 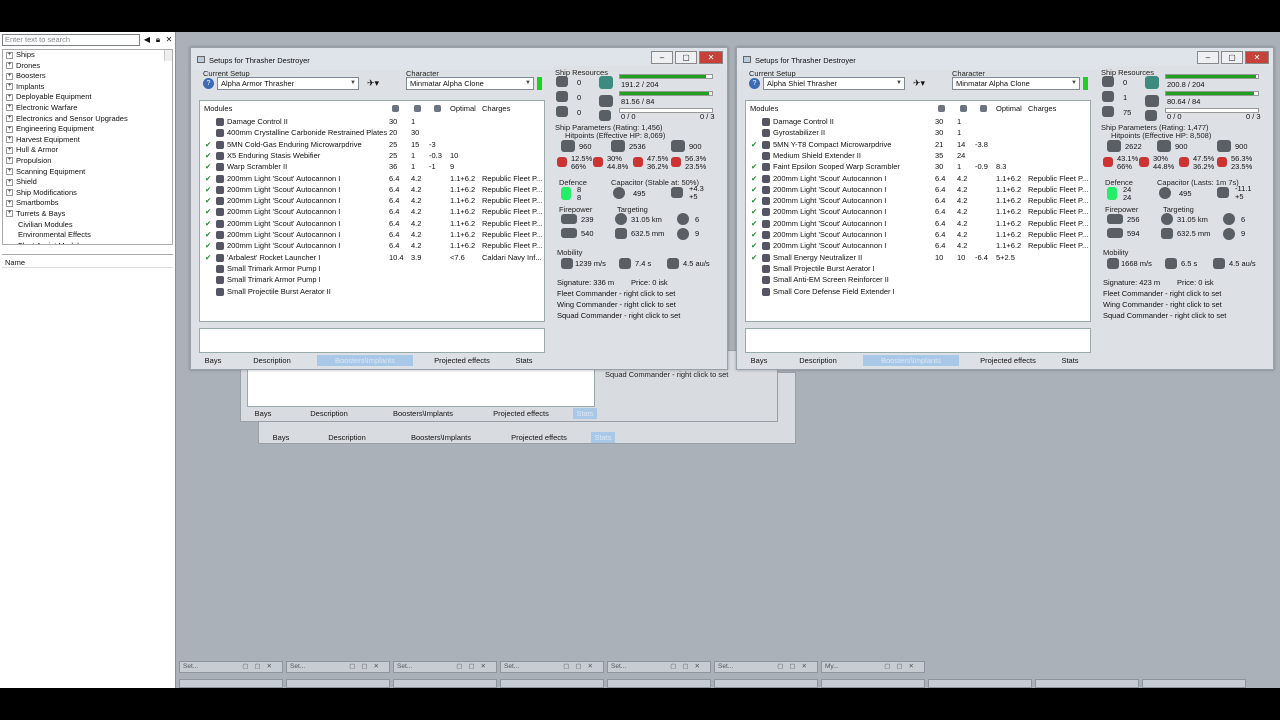 I want to click on tree-item: + Electronic Warfare, so click(x=87, y=108).